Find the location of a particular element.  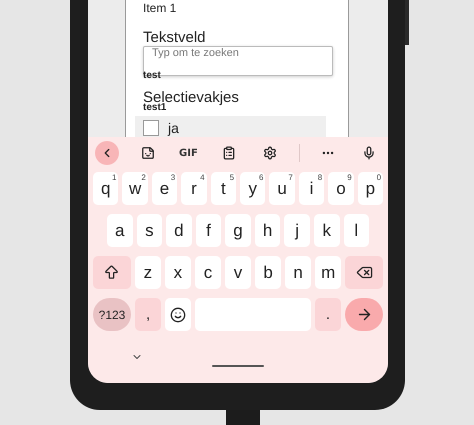

backspace-key is located at coordinates (364, 272).